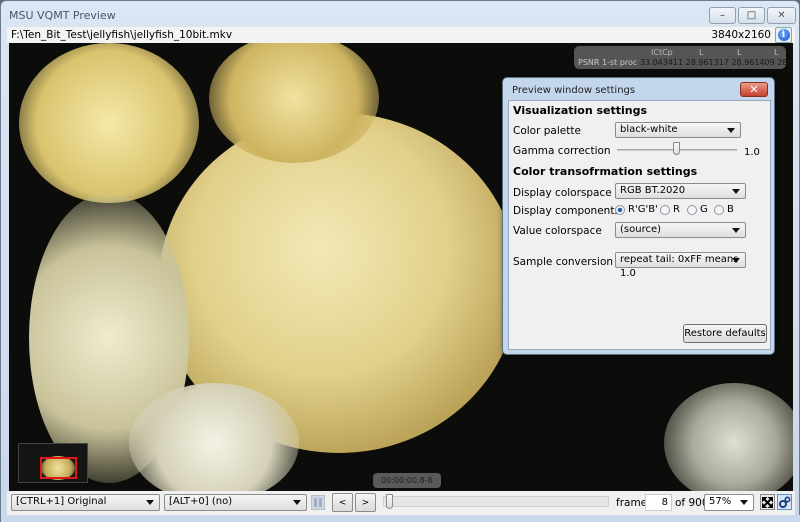  I want to click on right-view-value: [ALT+0] (no), so click(201, 501).